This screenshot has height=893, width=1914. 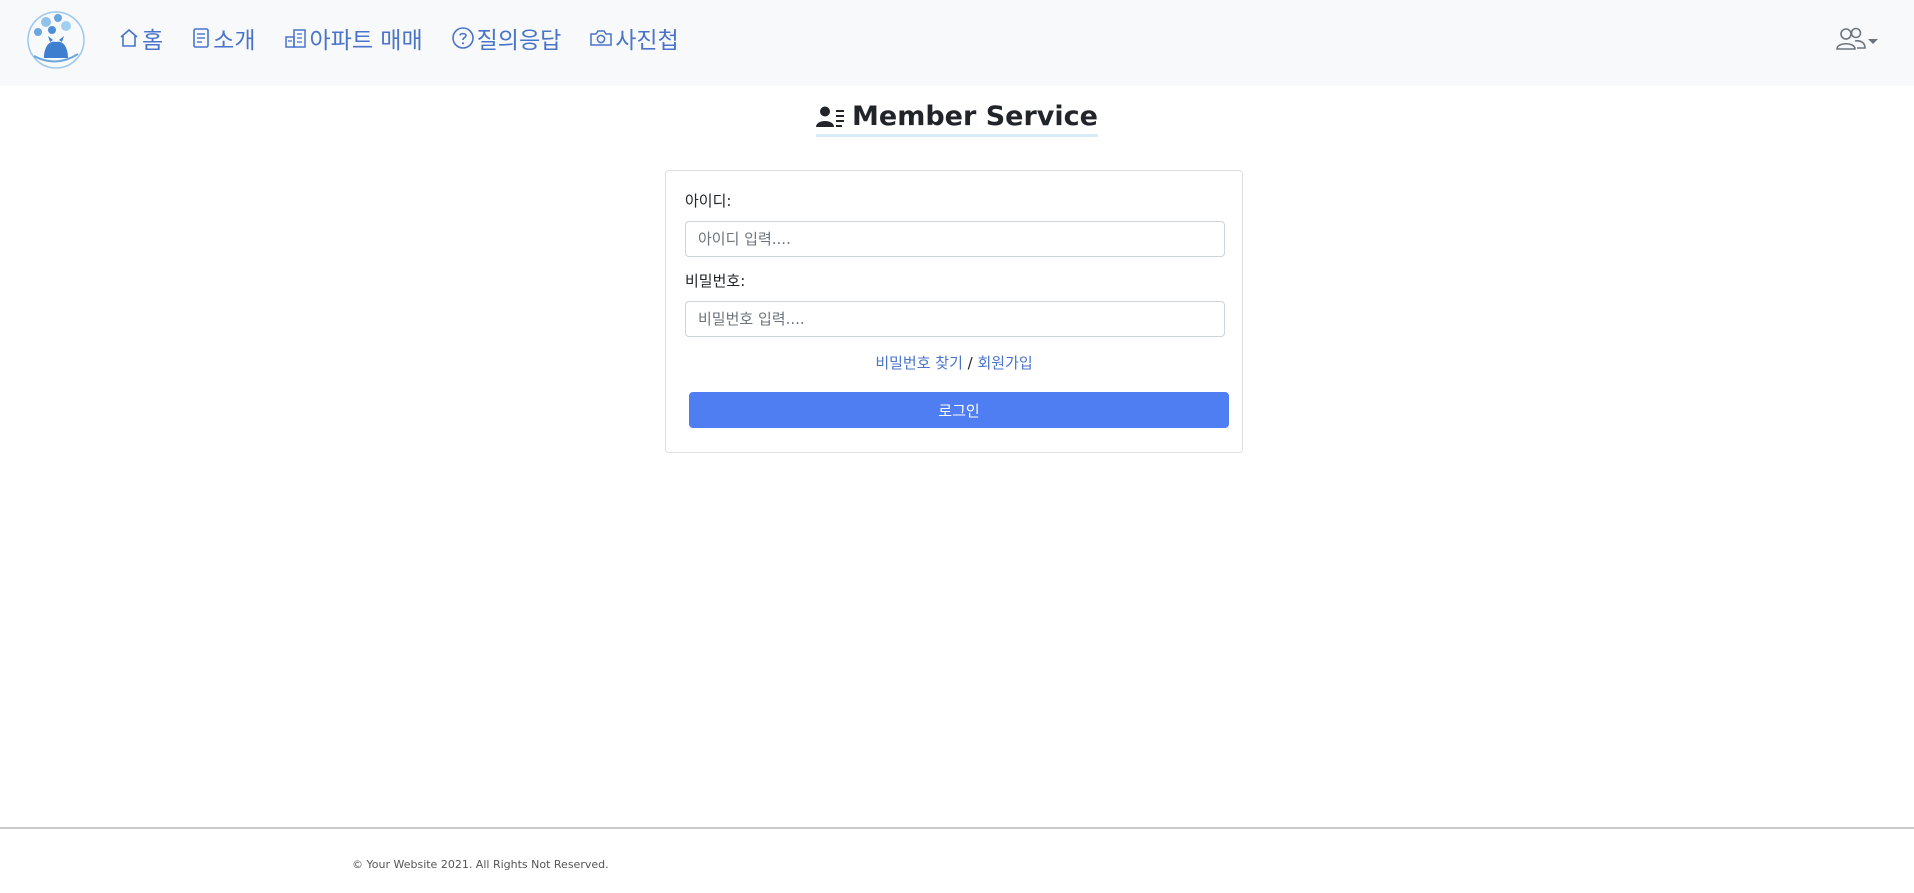 I want to click on page-title: Member Service, so click(x=957, y=118).